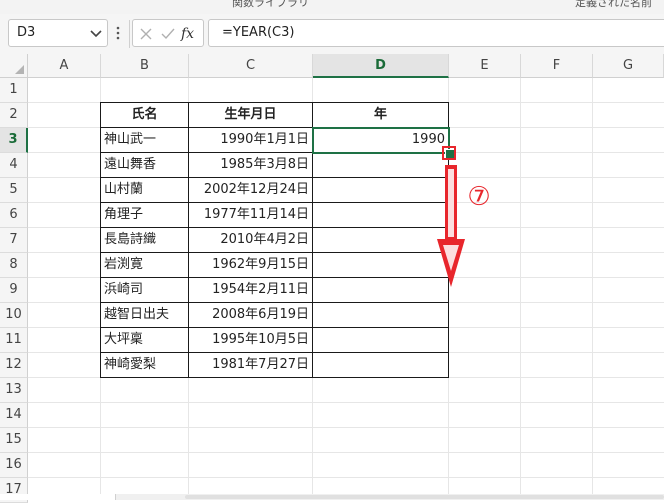  What do you see at coordinates (96, 33) in the screenshot?
I see `chevron-down-icon` at bounding box center [96, 33].